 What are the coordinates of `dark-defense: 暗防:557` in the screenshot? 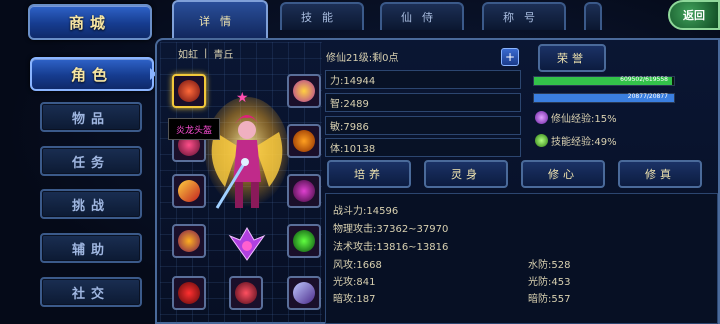 It's located at (549, 299).